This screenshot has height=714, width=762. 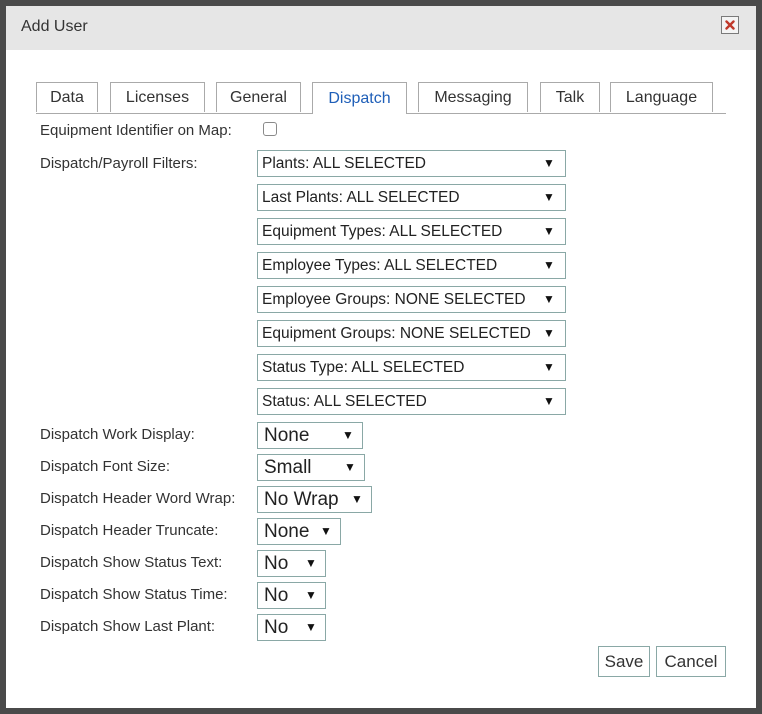 I want to click on filter-status-type-select: Status Type: ALL SELECTED ▼, so click(x=411, y=367).